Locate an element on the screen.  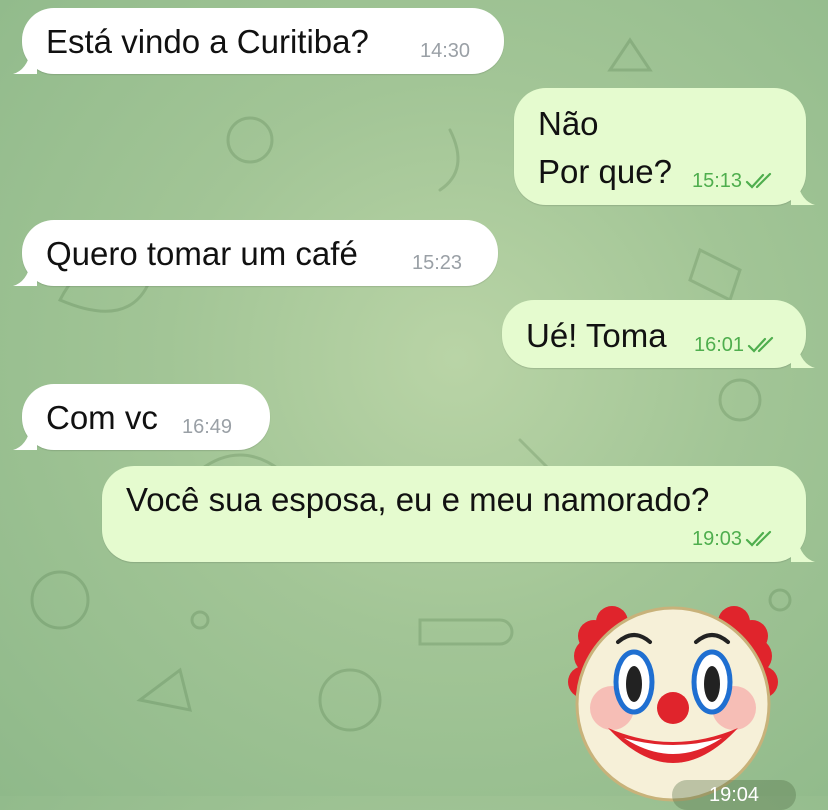
message-text: Com vc is located at coordinates (102, 417).